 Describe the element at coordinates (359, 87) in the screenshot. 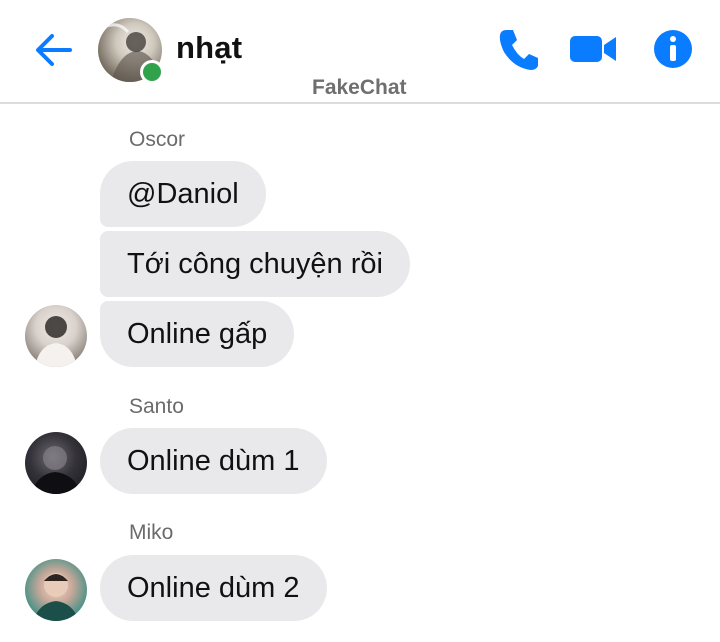

I see `fakechat-watermark: FakeChat` at that location.